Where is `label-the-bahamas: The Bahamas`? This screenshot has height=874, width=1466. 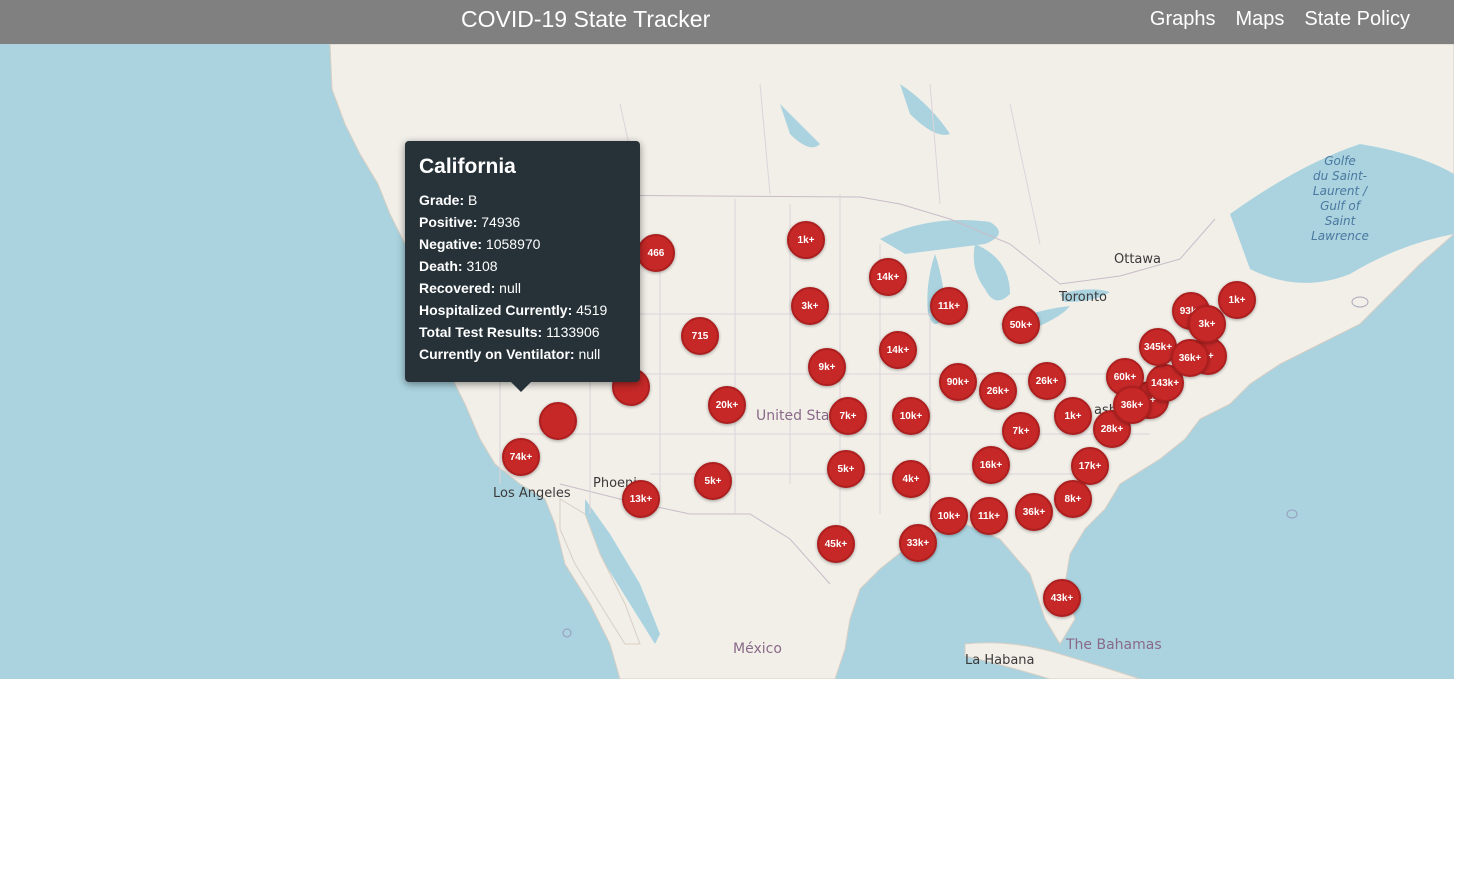
label-the-bahamas: The Bahamas is located at coordinates (1114, 645).